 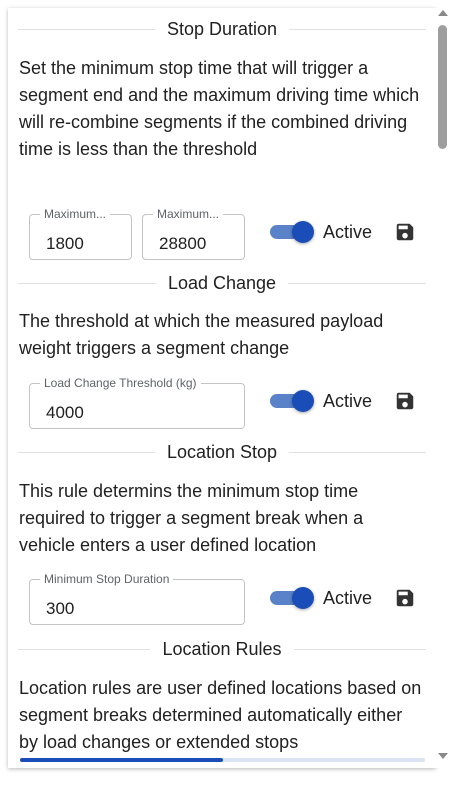 I want to click on section-title: Load Change, so click(x=222, y=282).